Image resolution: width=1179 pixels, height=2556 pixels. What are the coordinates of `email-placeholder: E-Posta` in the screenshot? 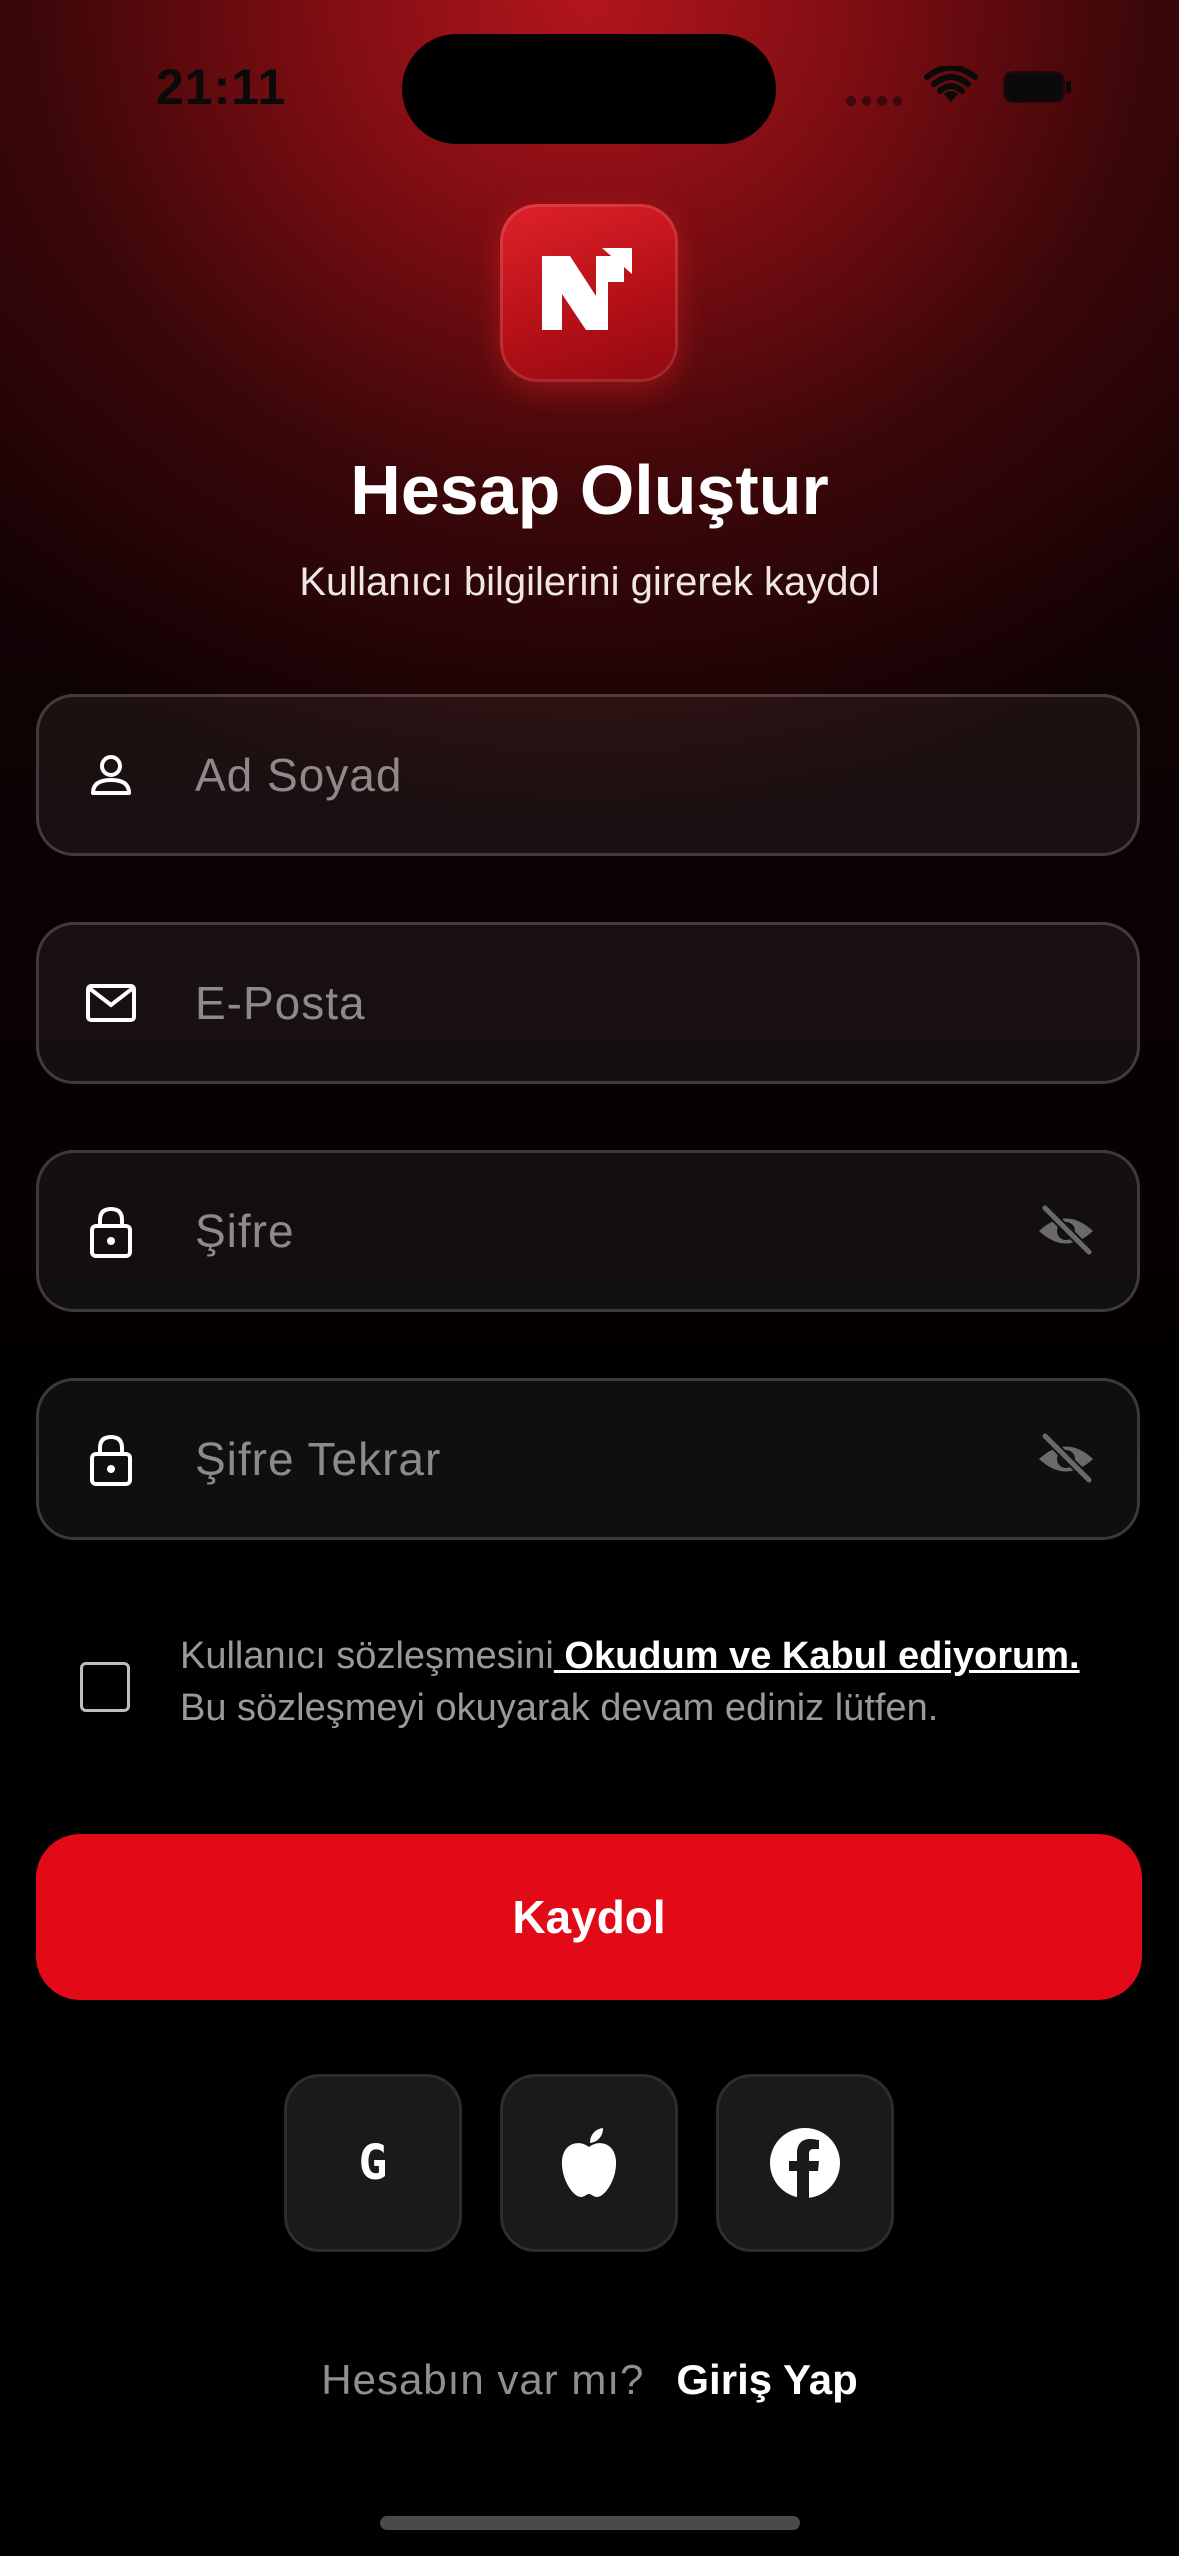 It's located at (280, 1003).